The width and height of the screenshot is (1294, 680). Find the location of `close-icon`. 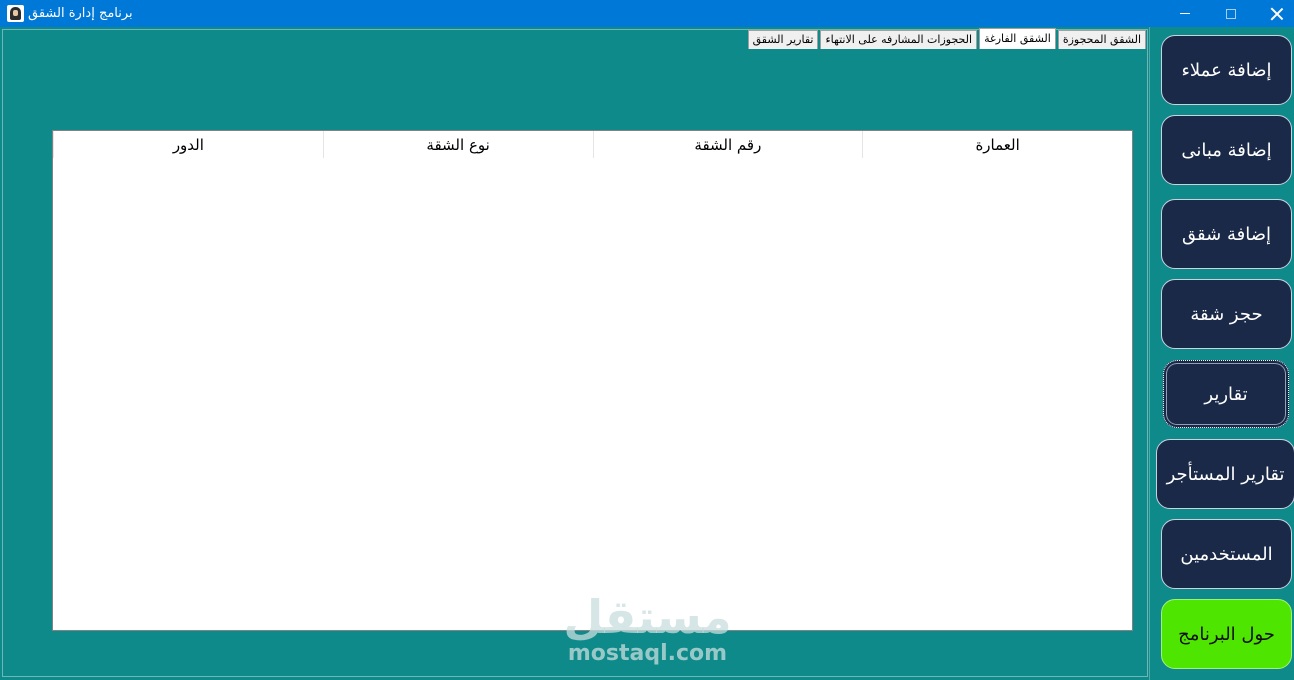

close-icon is located at coordinates (1277, 14).